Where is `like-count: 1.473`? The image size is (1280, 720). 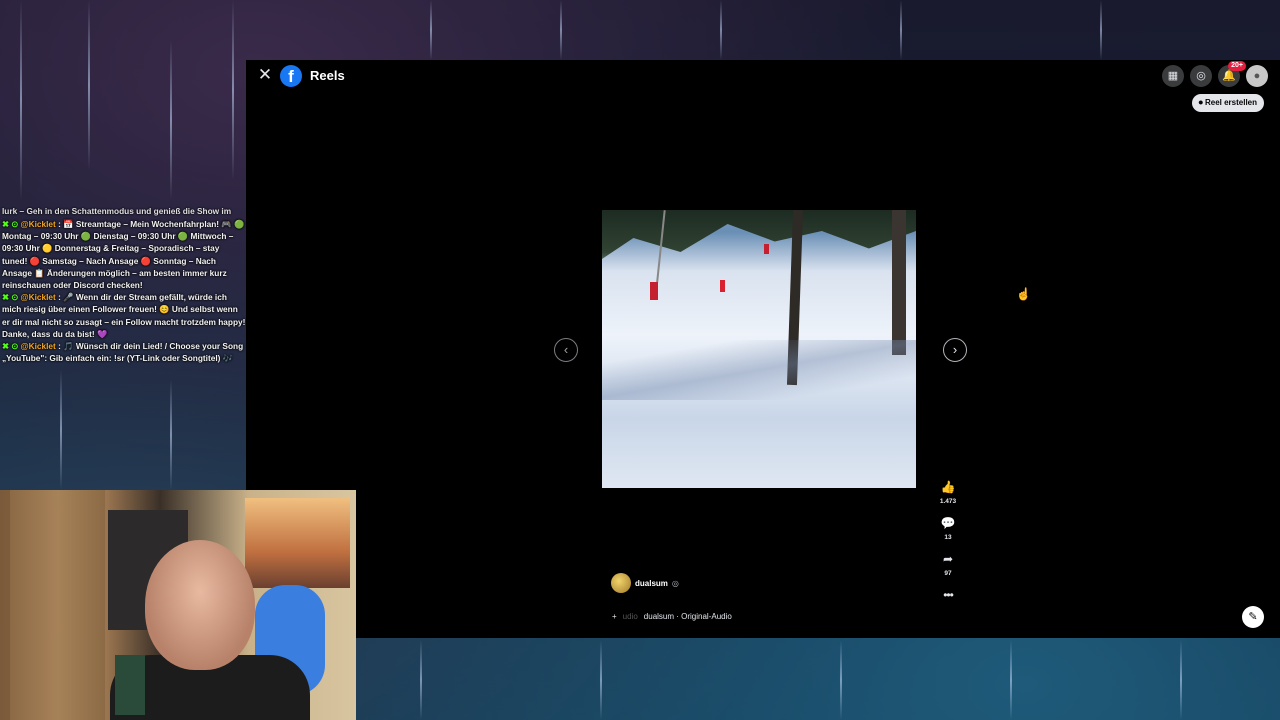
like-count: 1.473 is located at coordinates (948, 501).